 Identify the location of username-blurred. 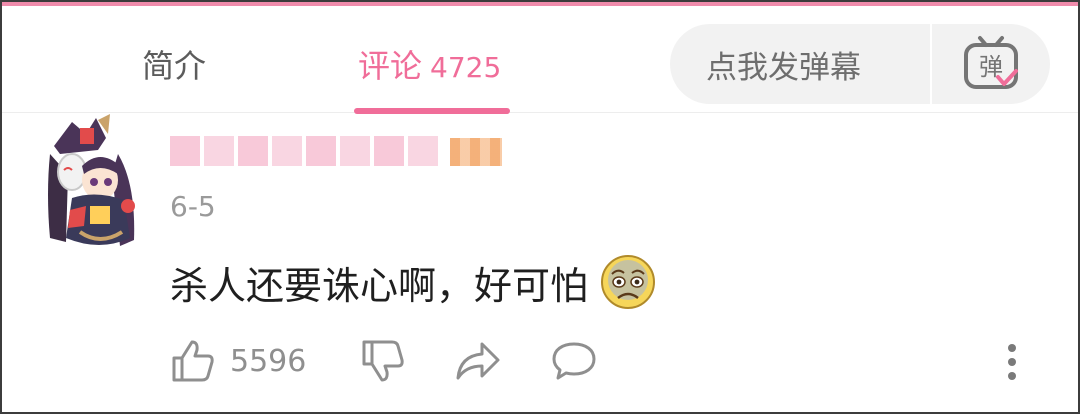
(304, 151).